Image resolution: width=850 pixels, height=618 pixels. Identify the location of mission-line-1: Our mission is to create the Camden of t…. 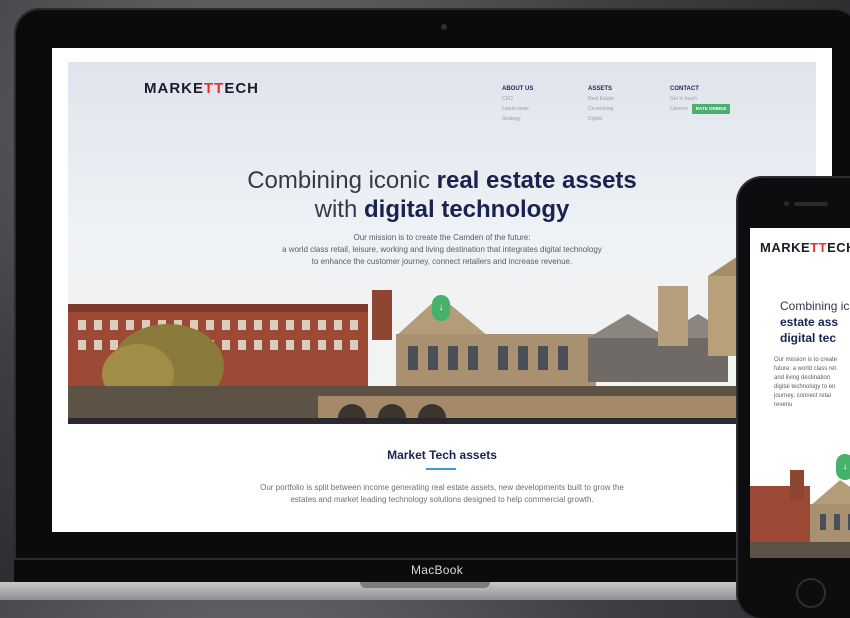
(442, 237).